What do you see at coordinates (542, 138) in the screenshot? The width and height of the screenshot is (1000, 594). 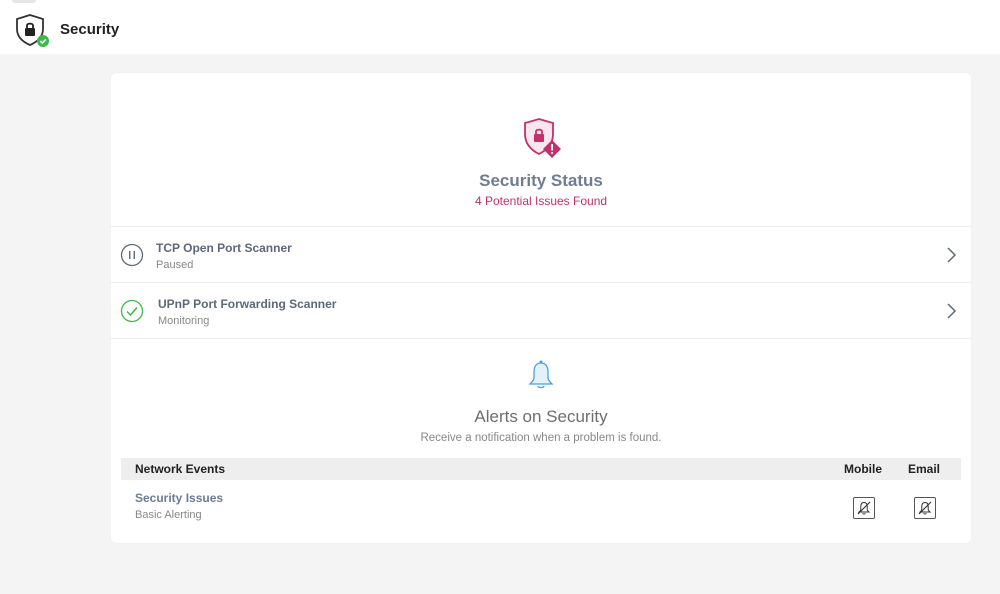 I see `shield-warning-icon` at bounding box center [542, 138].